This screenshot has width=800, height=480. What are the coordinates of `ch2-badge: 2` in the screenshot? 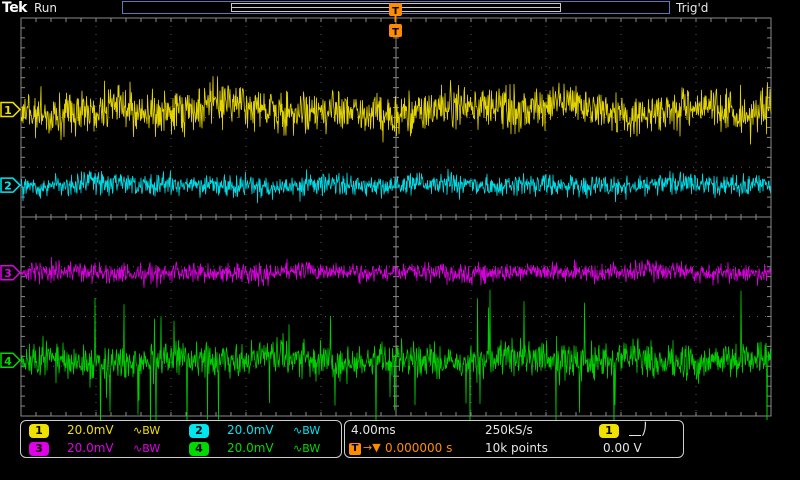 It's located at (199, 431).